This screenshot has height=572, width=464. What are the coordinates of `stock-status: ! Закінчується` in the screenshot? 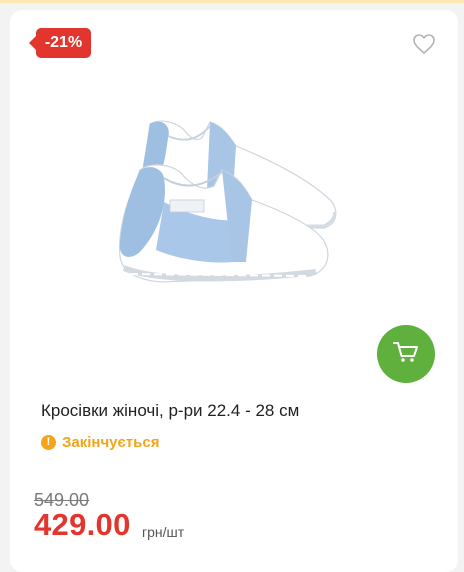 It's located at (100, 442).